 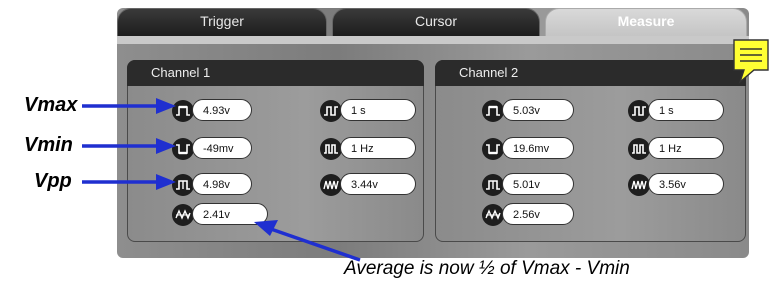 I want to click on ch2-frequency-value: 1 Hz, so click(x=686, y=148).